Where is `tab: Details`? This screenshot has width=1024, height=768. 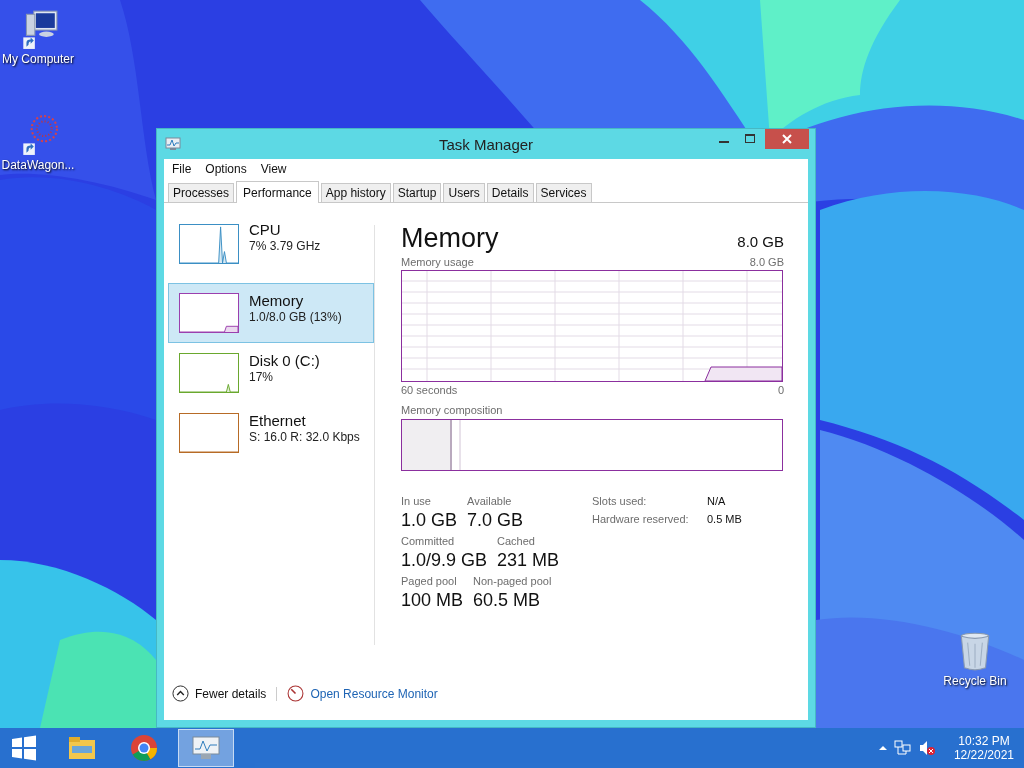
tab: Details is located at coordinates (510, 192).